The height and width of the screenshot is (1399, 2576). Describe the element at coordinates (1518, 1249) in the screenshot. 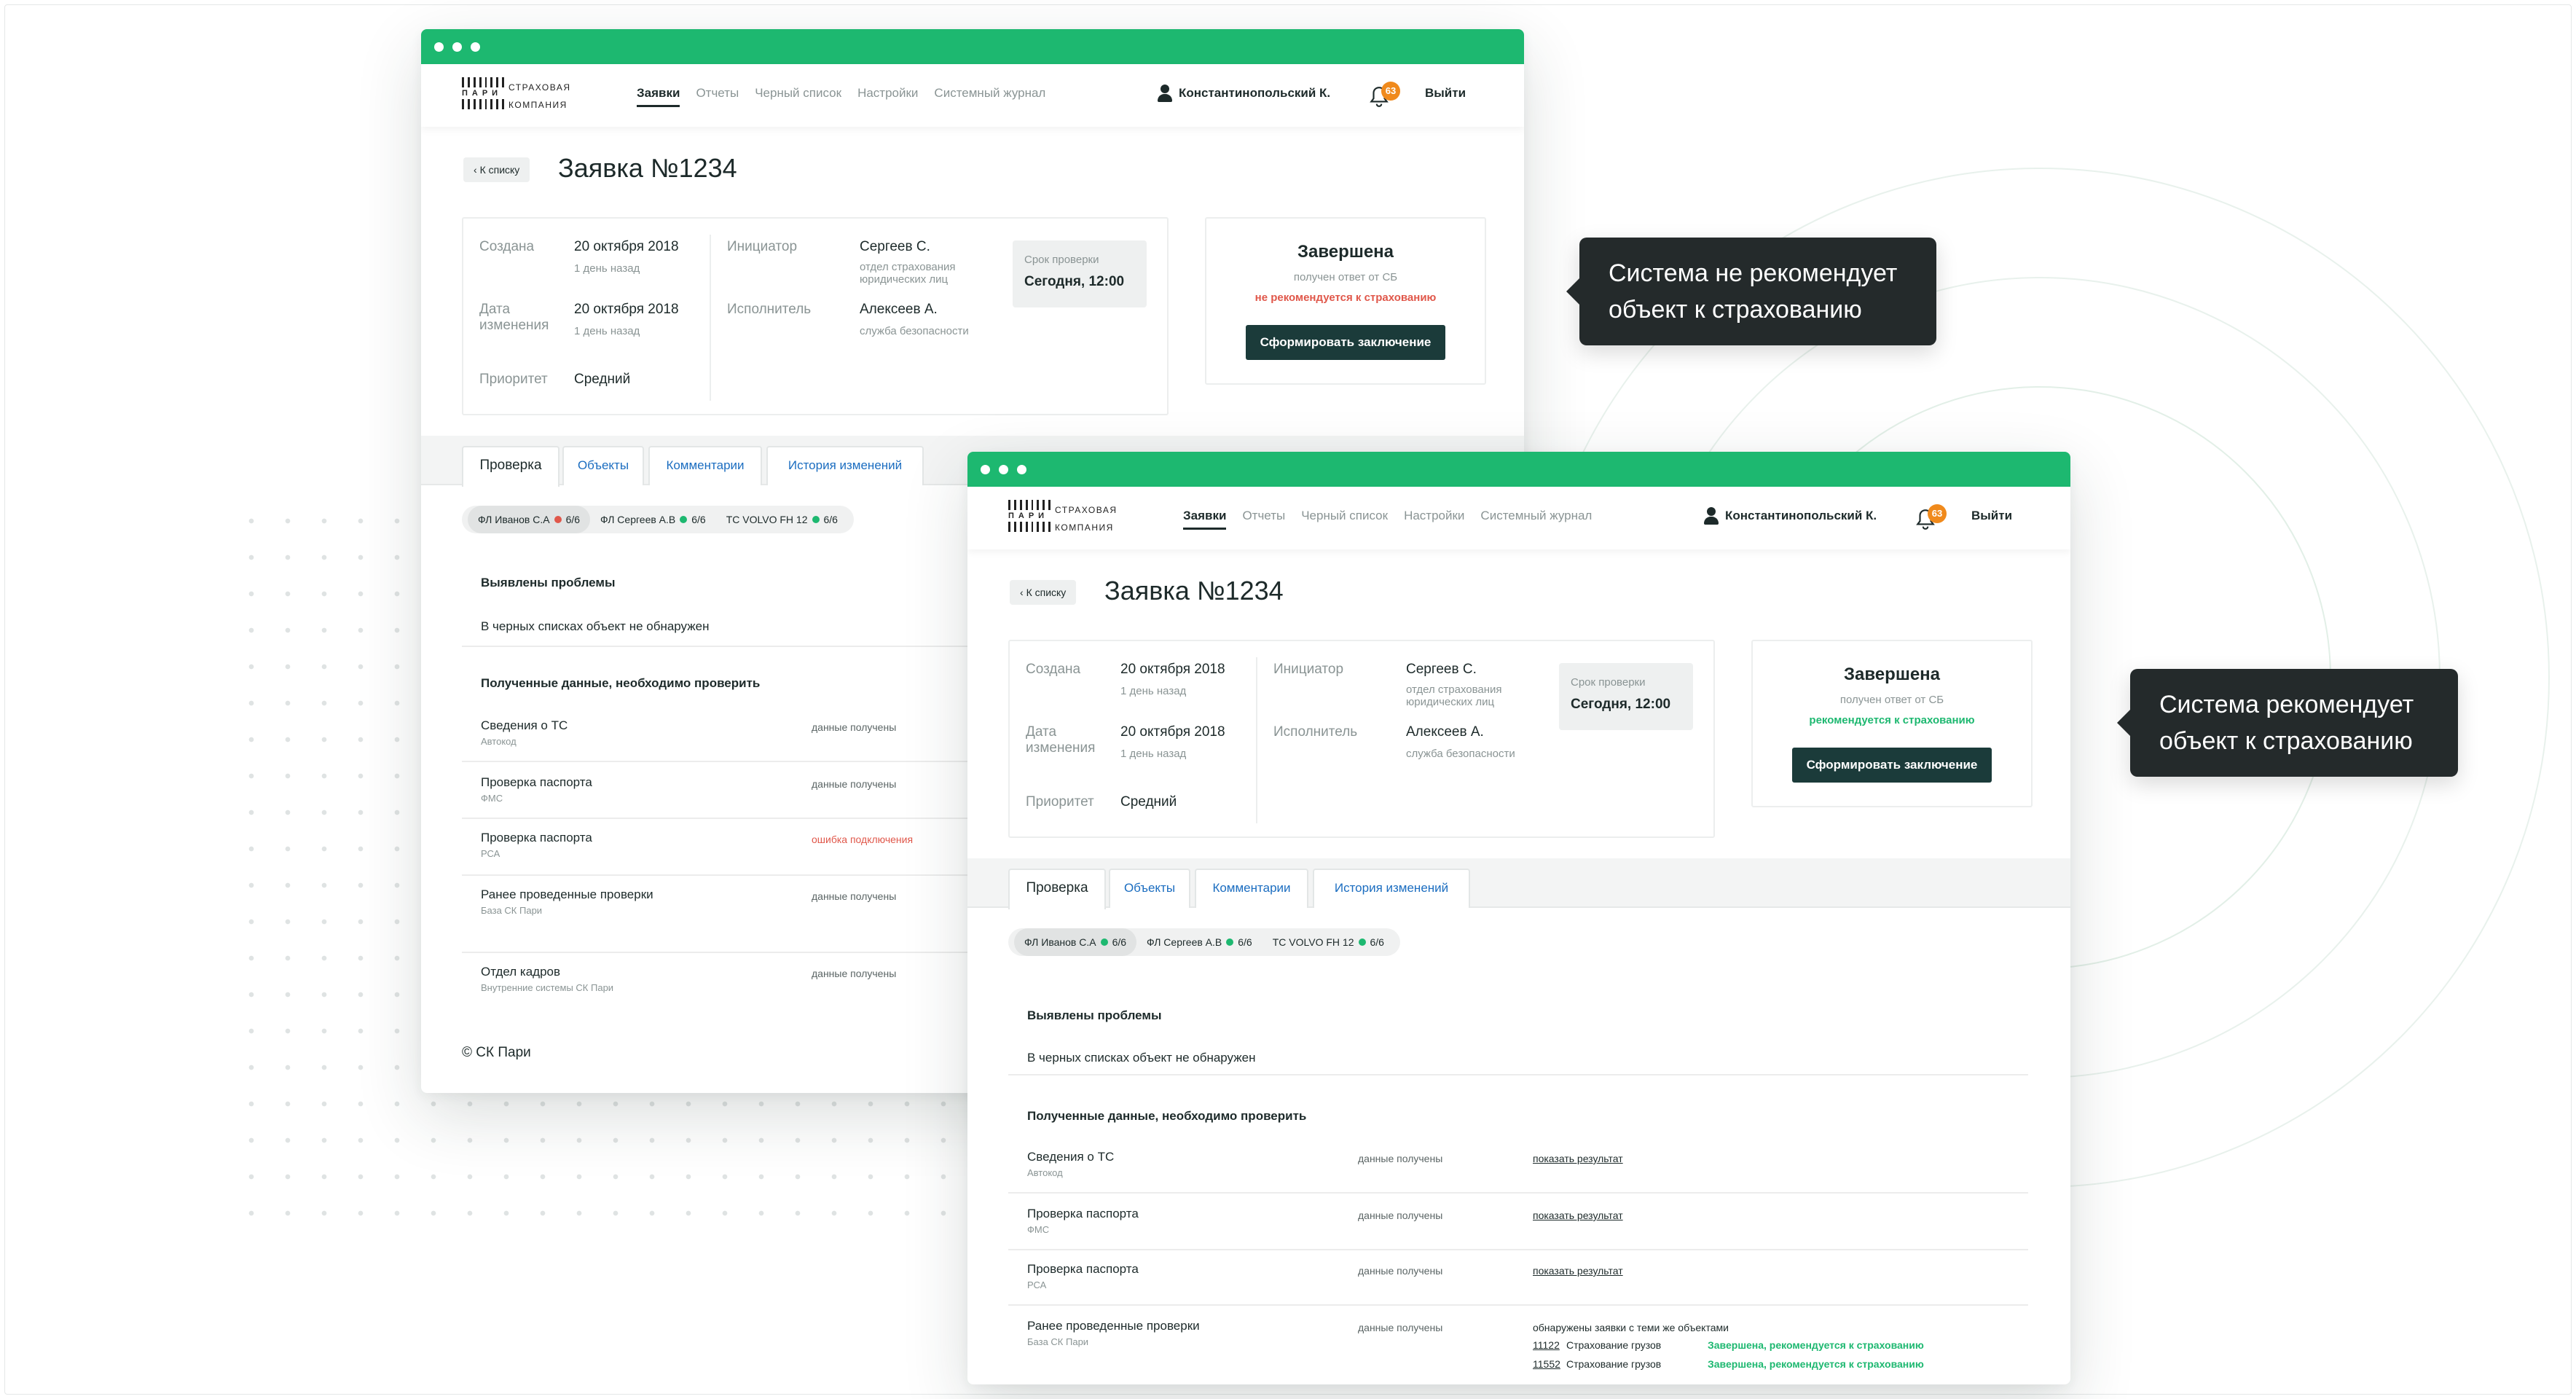

I see `divider` at that location.